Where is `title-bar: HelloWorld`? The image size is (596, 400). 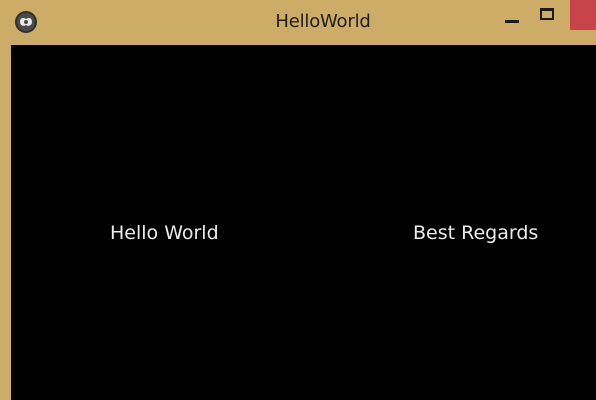 title-bar: HelloWorld is located at coordinates (298, 22).